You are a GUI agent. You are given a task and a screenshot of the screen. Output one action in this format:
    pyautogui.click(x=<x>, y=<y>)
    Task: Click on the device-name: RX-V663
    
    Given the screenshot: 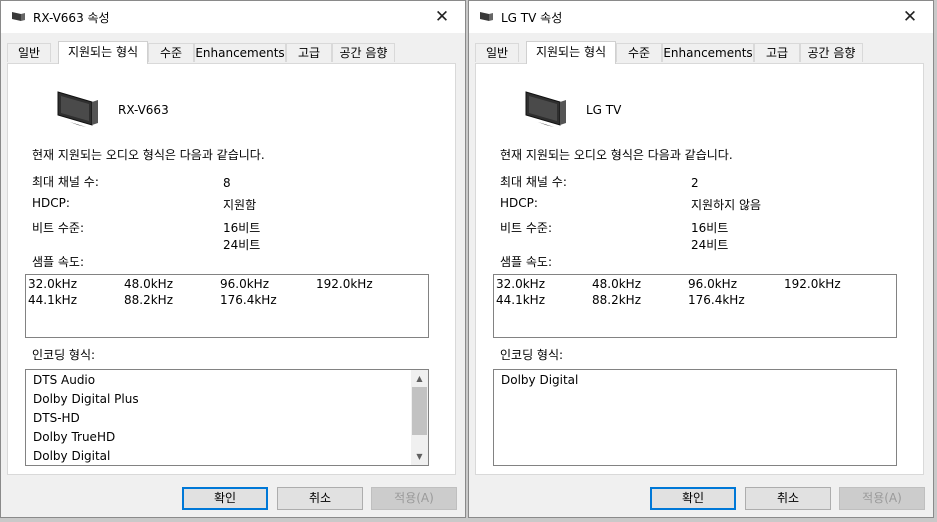 What is the action you would take?
    pyautogui.click(x=143, y=110)
    